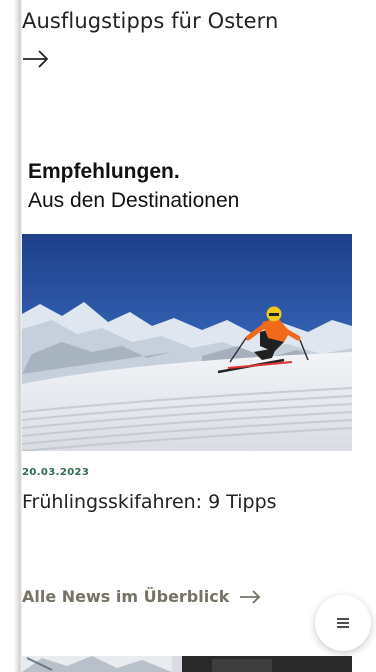 This screenshot has height=672, width=376. Describe the element at coordinates (149, 502) in the screenshot. I see `news-card-title: Frühlingsskifahren: 9 Tipps` at that location.